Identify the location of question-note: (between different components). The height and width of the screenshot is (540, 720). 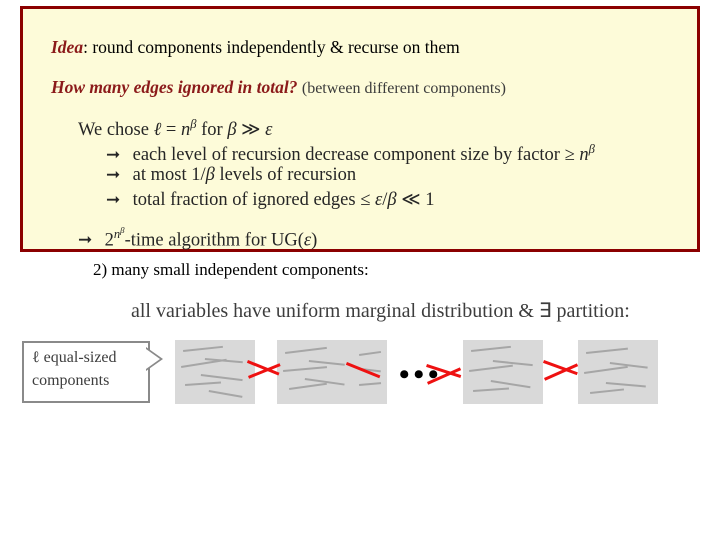
(403, 88).